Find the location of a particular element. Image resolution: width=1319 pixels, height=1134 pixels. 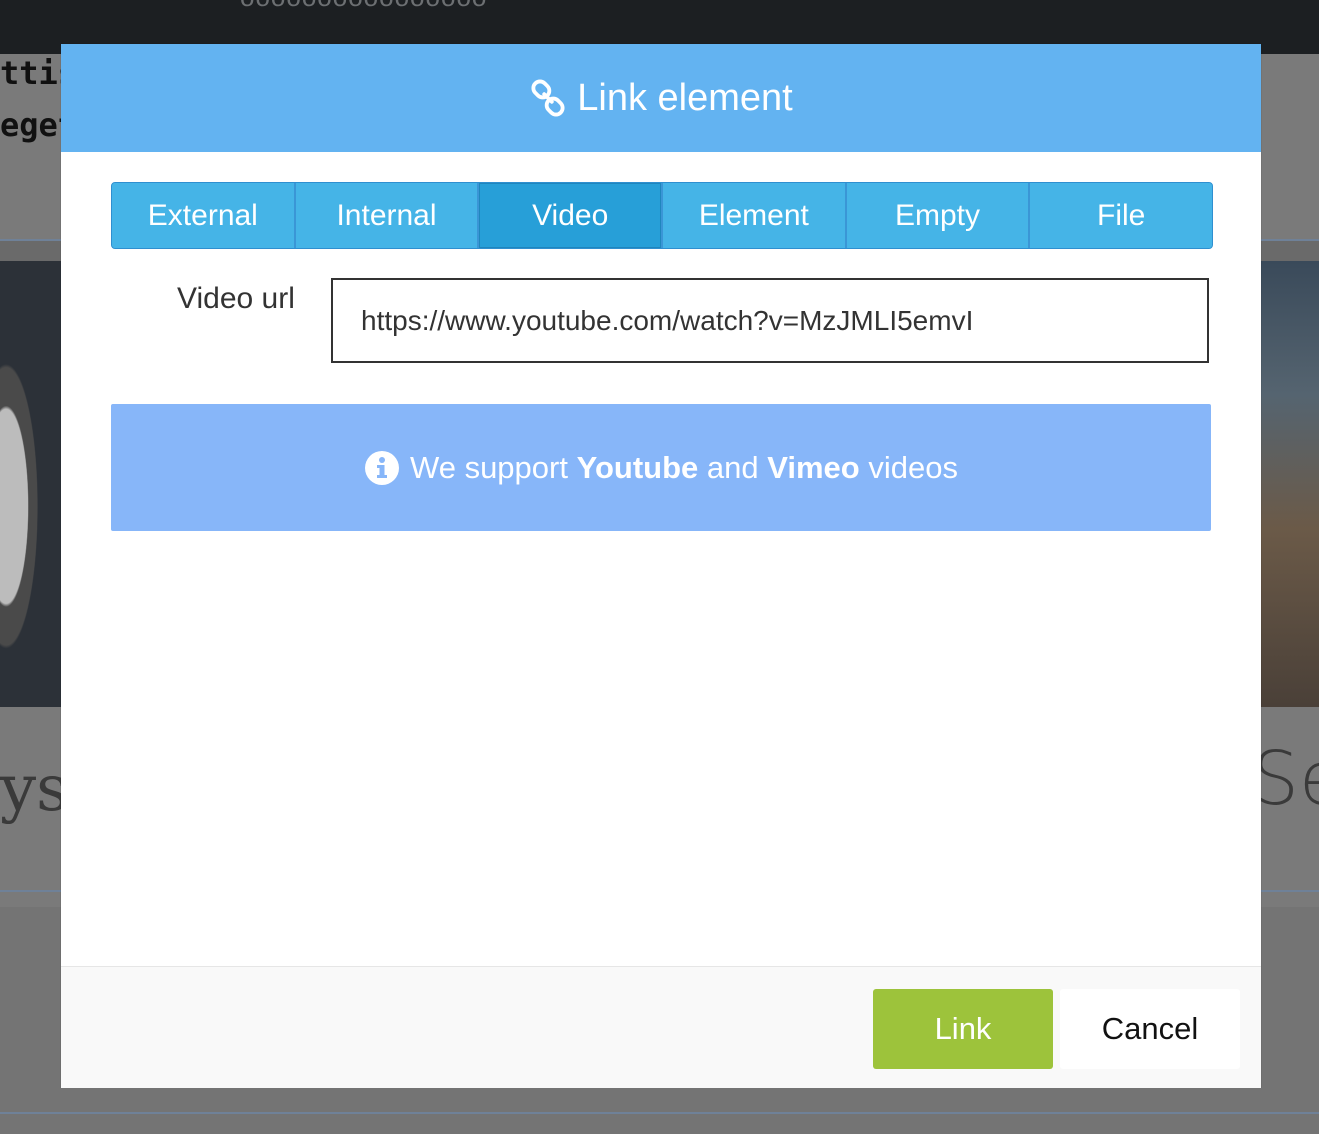

cancel-button: Cancel is located at coordinates (1150, 1029).